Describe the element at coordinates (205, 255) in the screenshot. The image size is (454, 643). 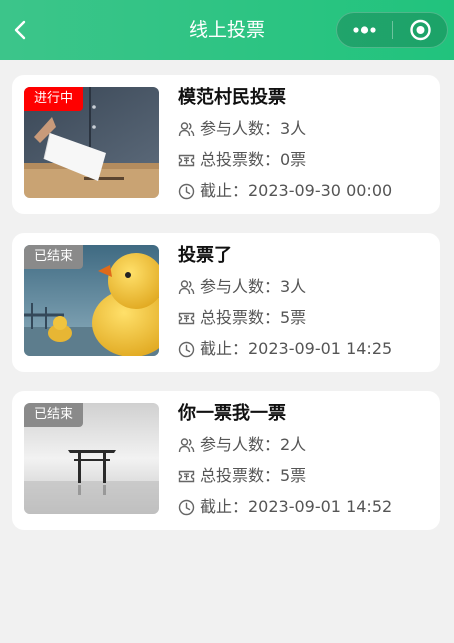
I see `vote-title: 投票了` at that location.